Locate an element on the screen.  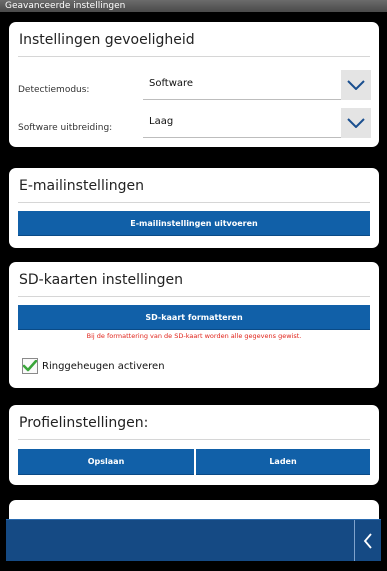
email-title: E-mailinstellingen is located at coordinates (81, 186).